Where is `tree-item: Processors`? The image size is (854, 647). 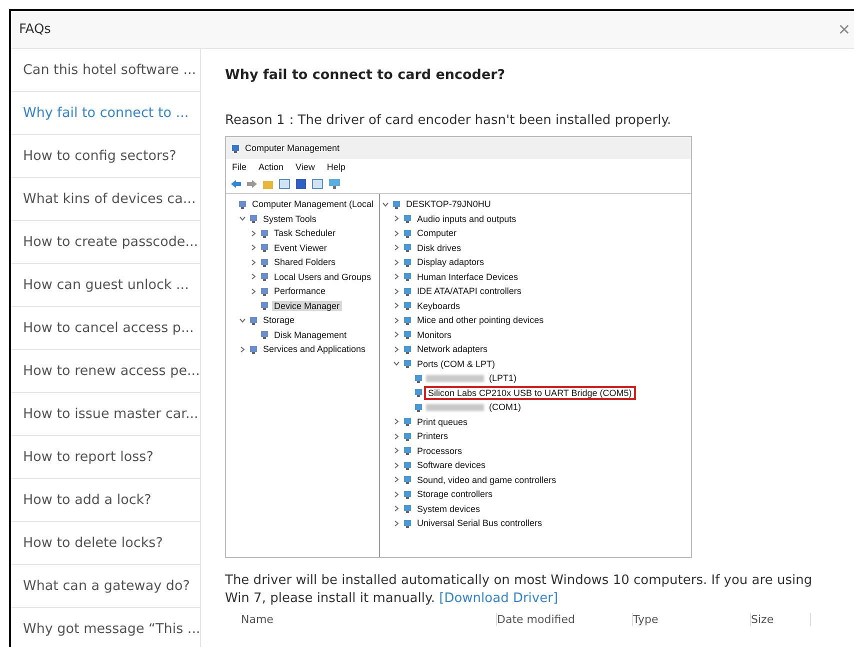
tree-item: Processors is located at coordinates (439, 451).